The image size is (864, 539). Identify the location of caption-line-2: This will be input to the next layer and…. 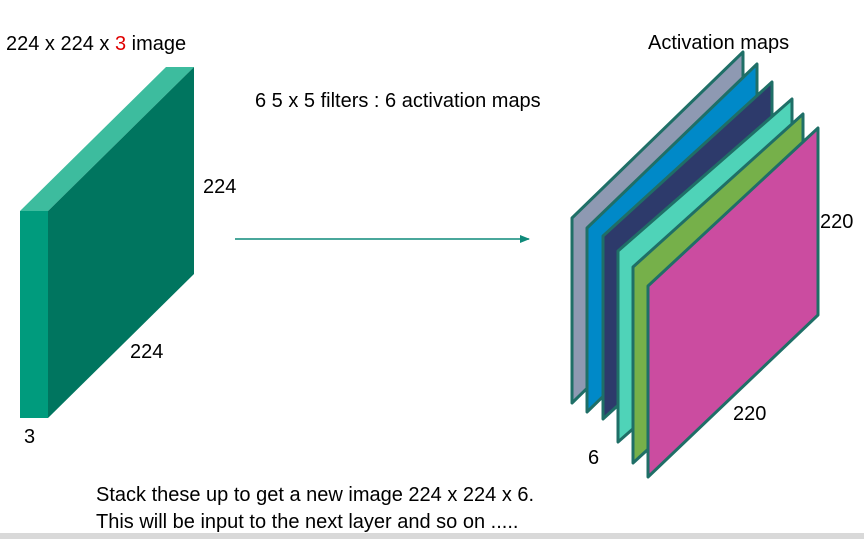
(307, 522).